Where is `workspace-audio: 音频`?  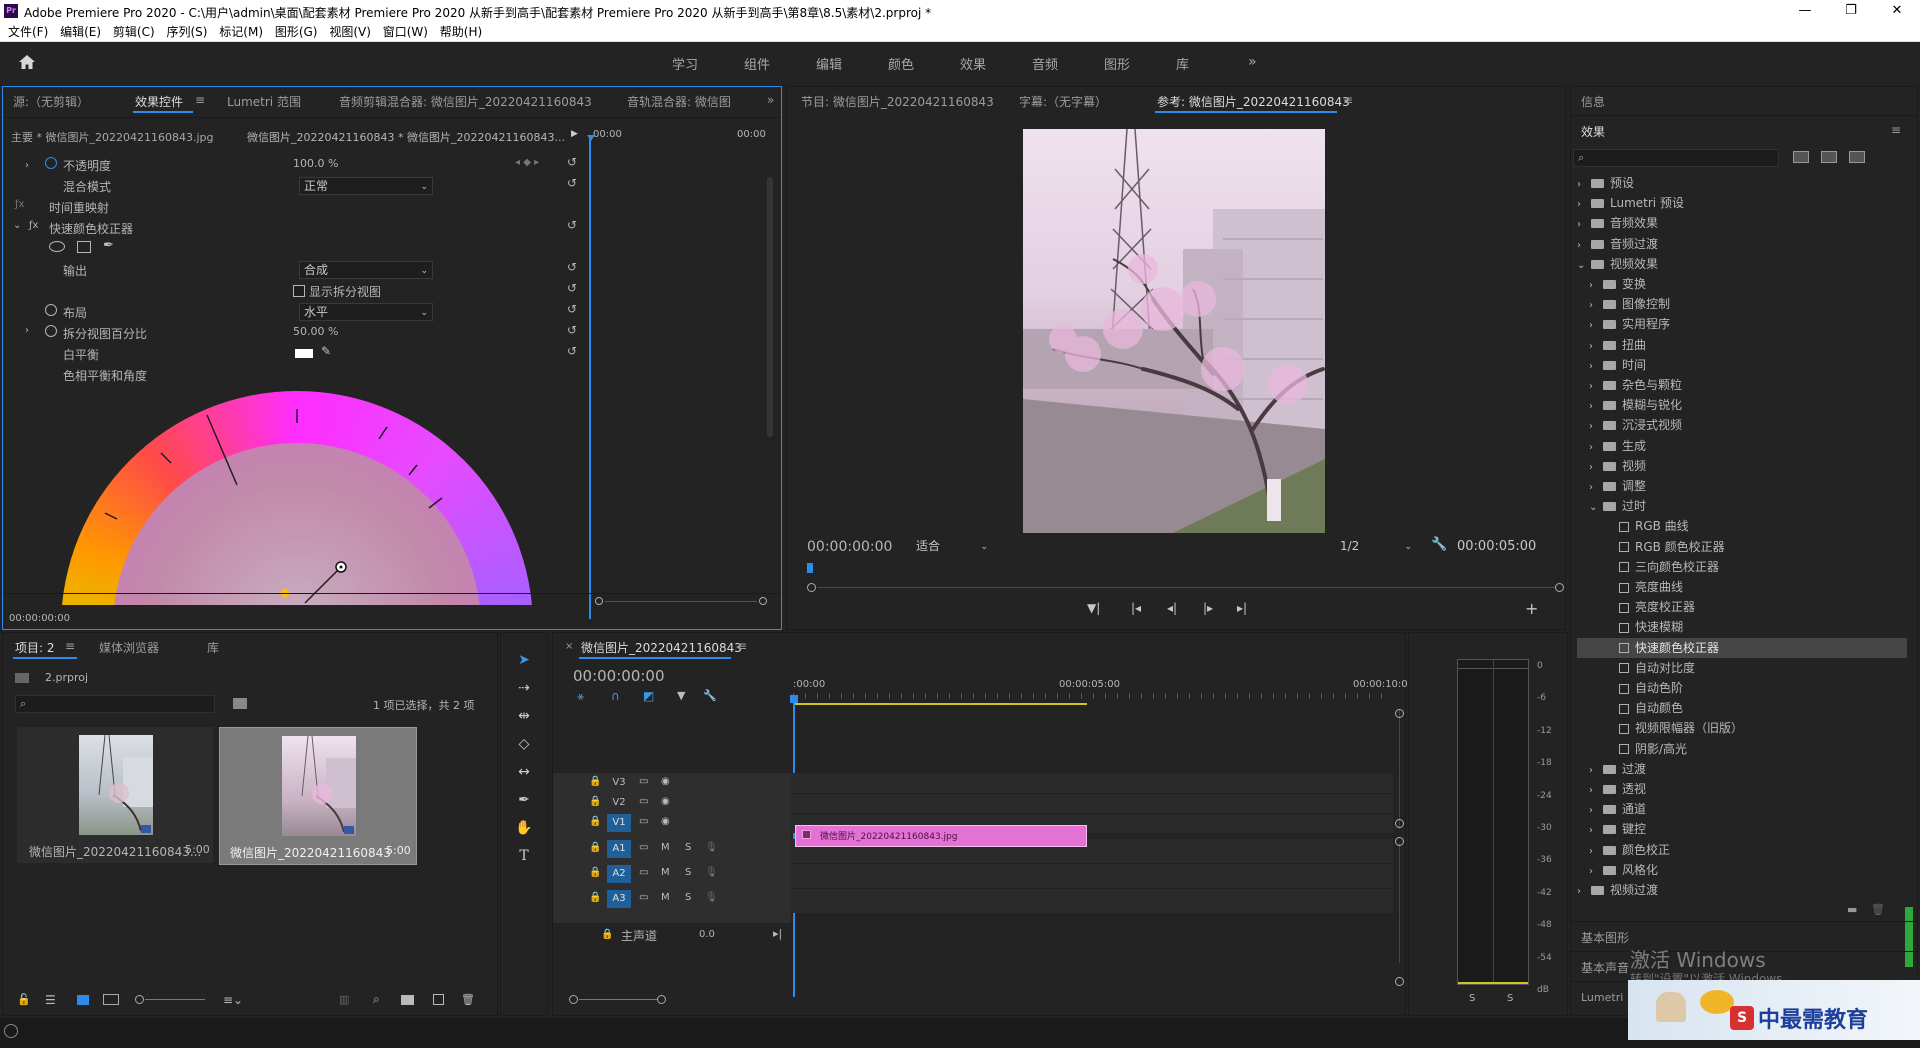 workspace-audio: 音频 is located at coordinates (1045, 63).